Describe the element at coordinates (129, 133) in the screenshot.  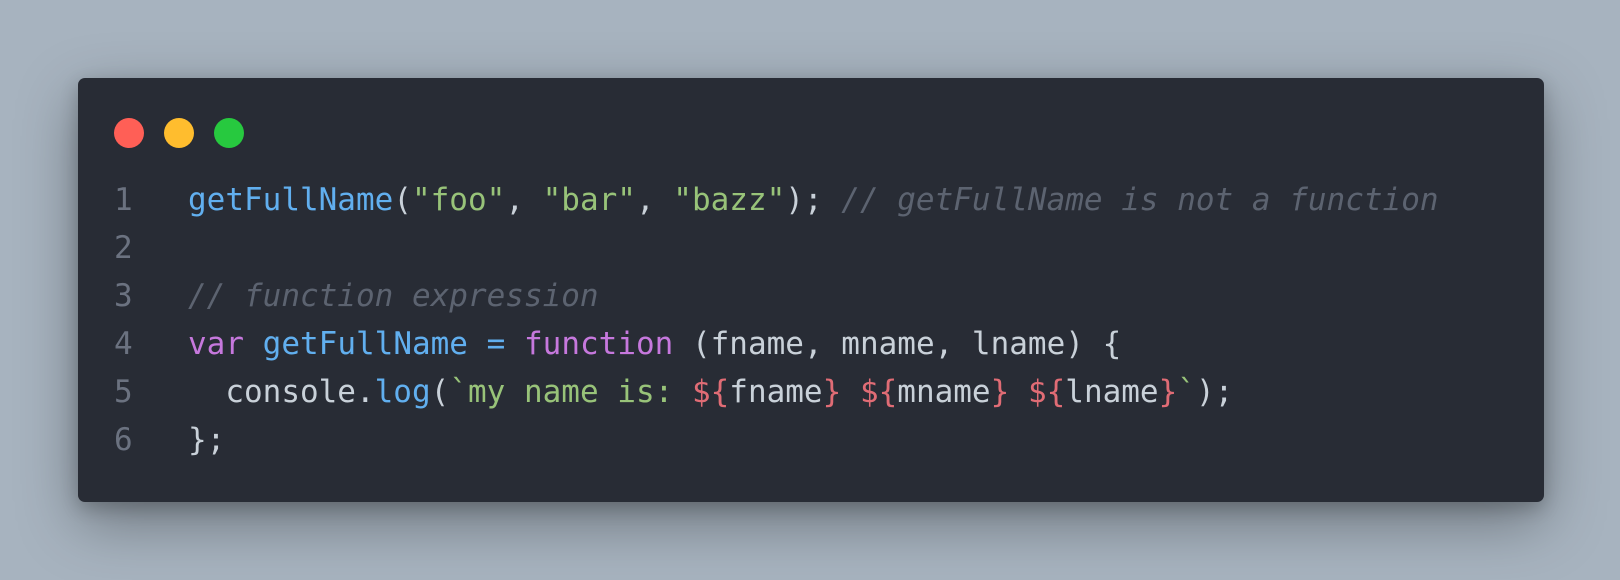
I see `close-button-icon` at that location.